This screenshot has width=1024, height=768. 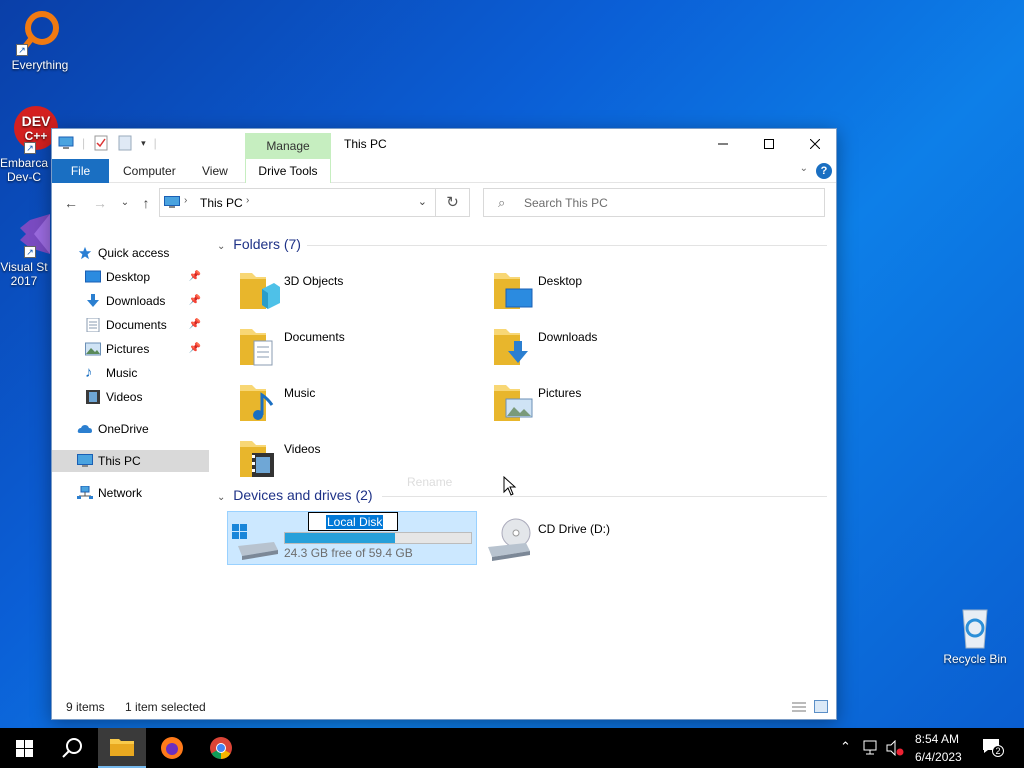 I want to click on sidebar-item-onedrive: OneDrive, so click(x=130, y=429).